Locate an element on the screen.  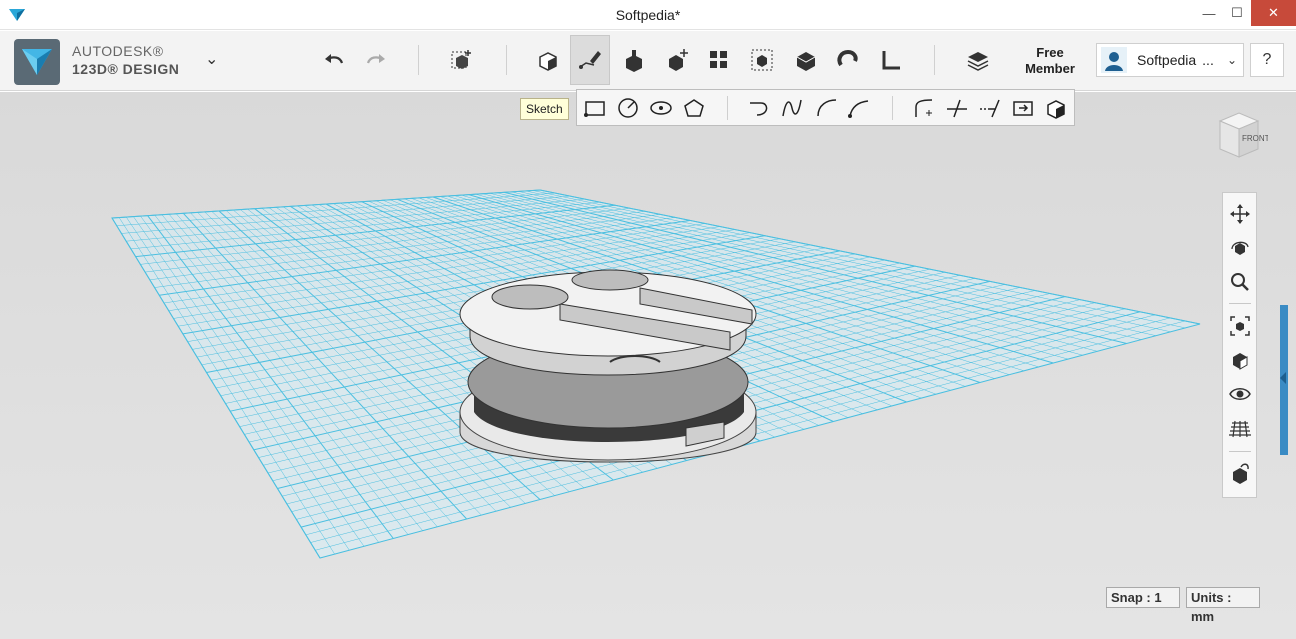
help-button: ? is located at coordinates (1267, 60).